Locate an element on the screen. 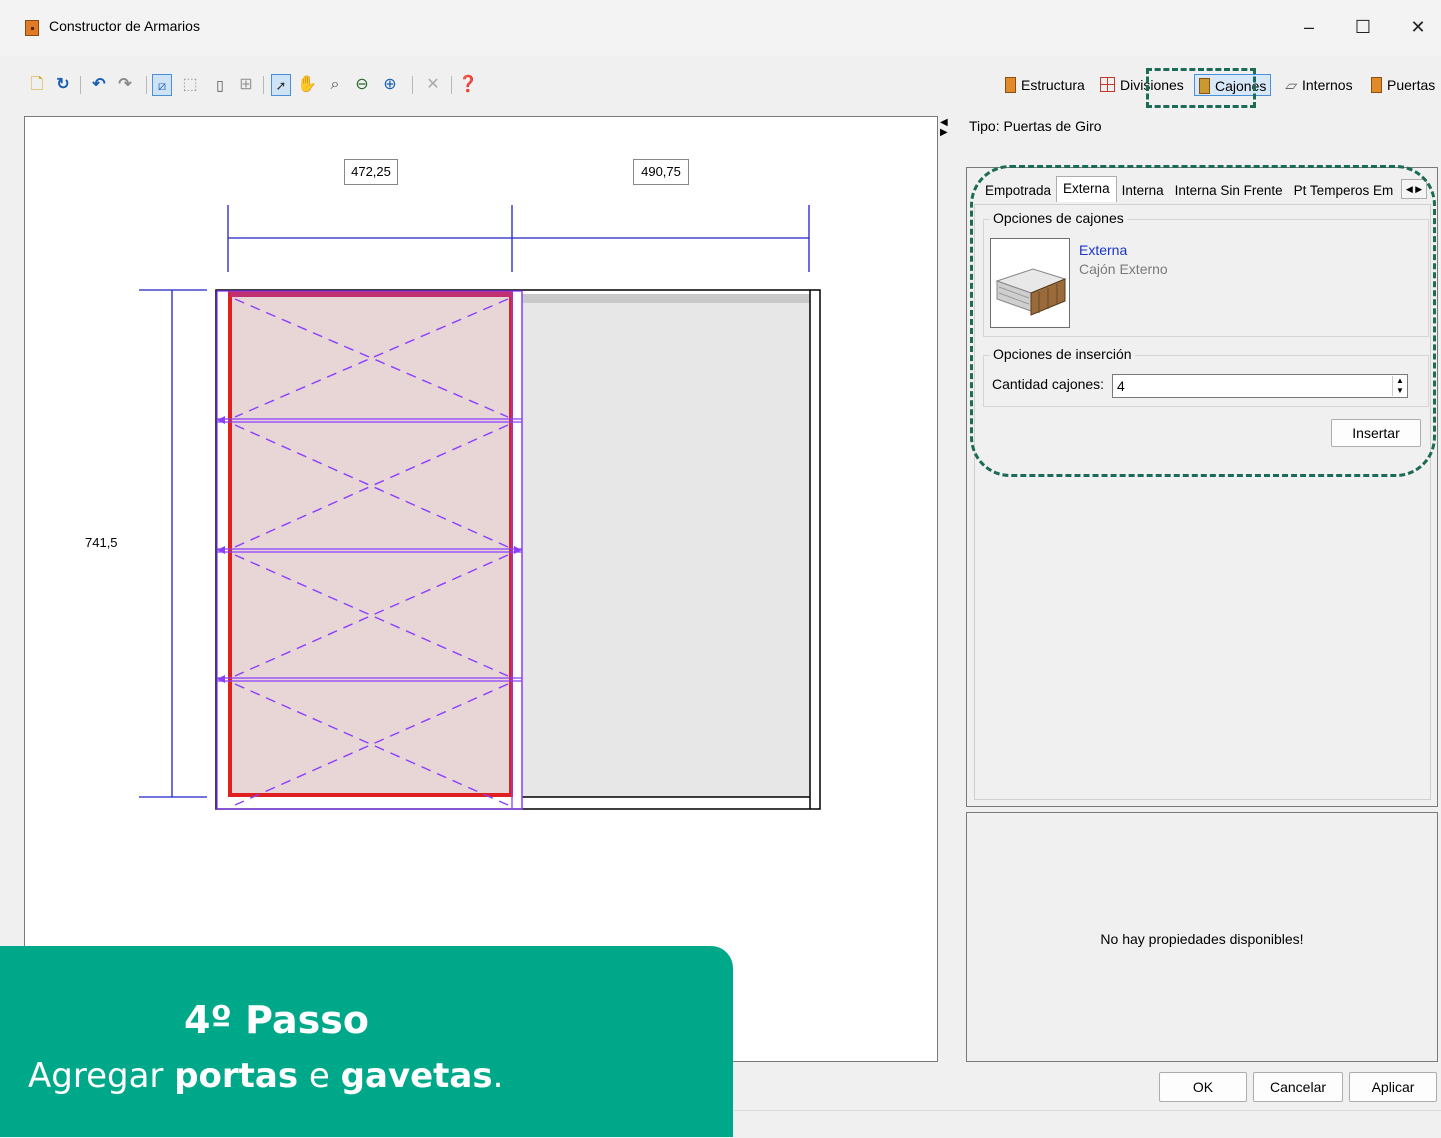 This screenshot has height=1138, width=1441. zoom-in-icon: ⊕ is located at coordinates (390, 85).